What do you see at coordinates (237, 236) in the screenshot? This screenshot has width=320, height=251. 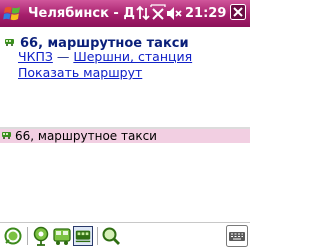 I see `keyboard-icon` at bounding box center [237, 236].